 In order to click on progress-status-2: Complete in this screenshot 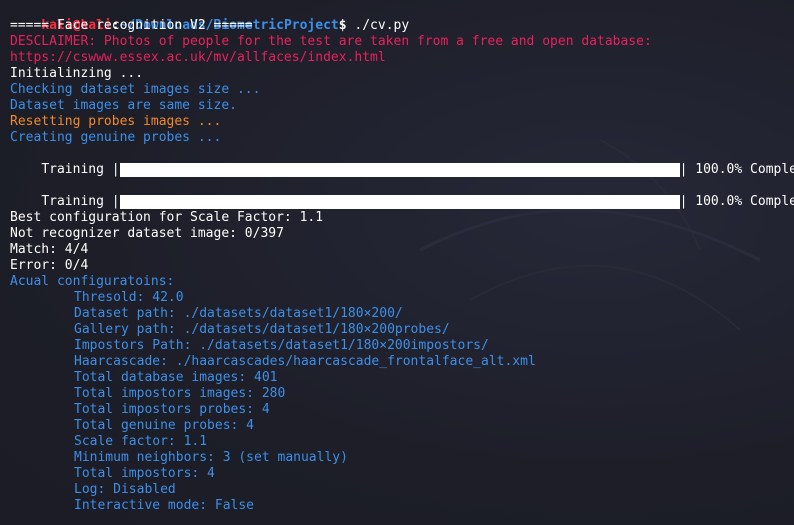, I will do `click(772, 201)`.